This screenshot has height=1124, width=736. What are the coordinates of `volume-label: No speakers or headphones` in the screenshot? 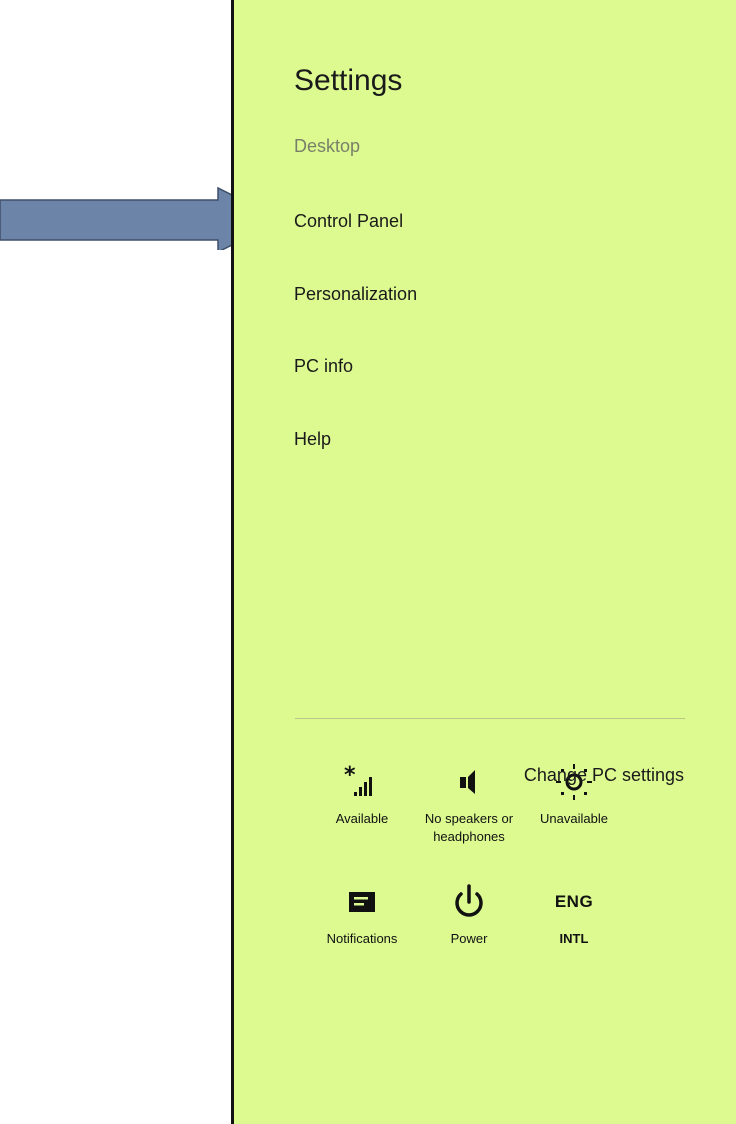 It's located at (469, 827).